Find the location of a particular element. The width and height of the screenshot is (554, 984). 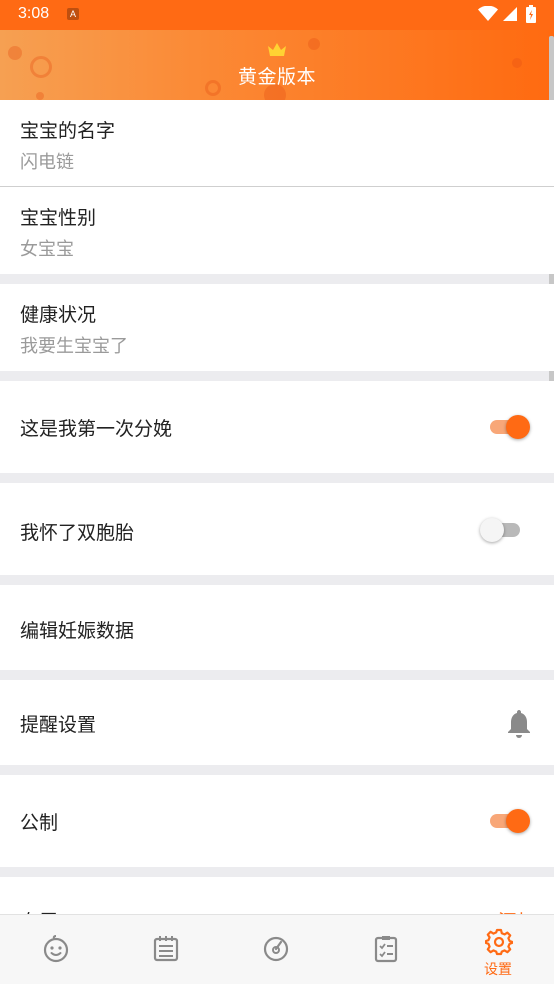

status-bar: 3:08 A is located at coordinates (277, 15).